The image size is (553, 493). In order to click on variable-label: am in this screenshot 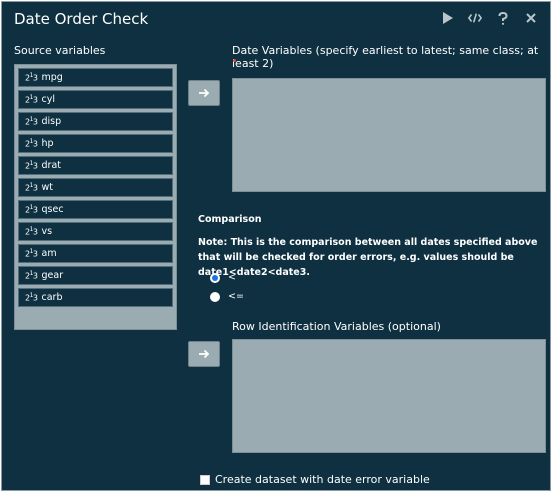, I will do `click(49, 253)`.